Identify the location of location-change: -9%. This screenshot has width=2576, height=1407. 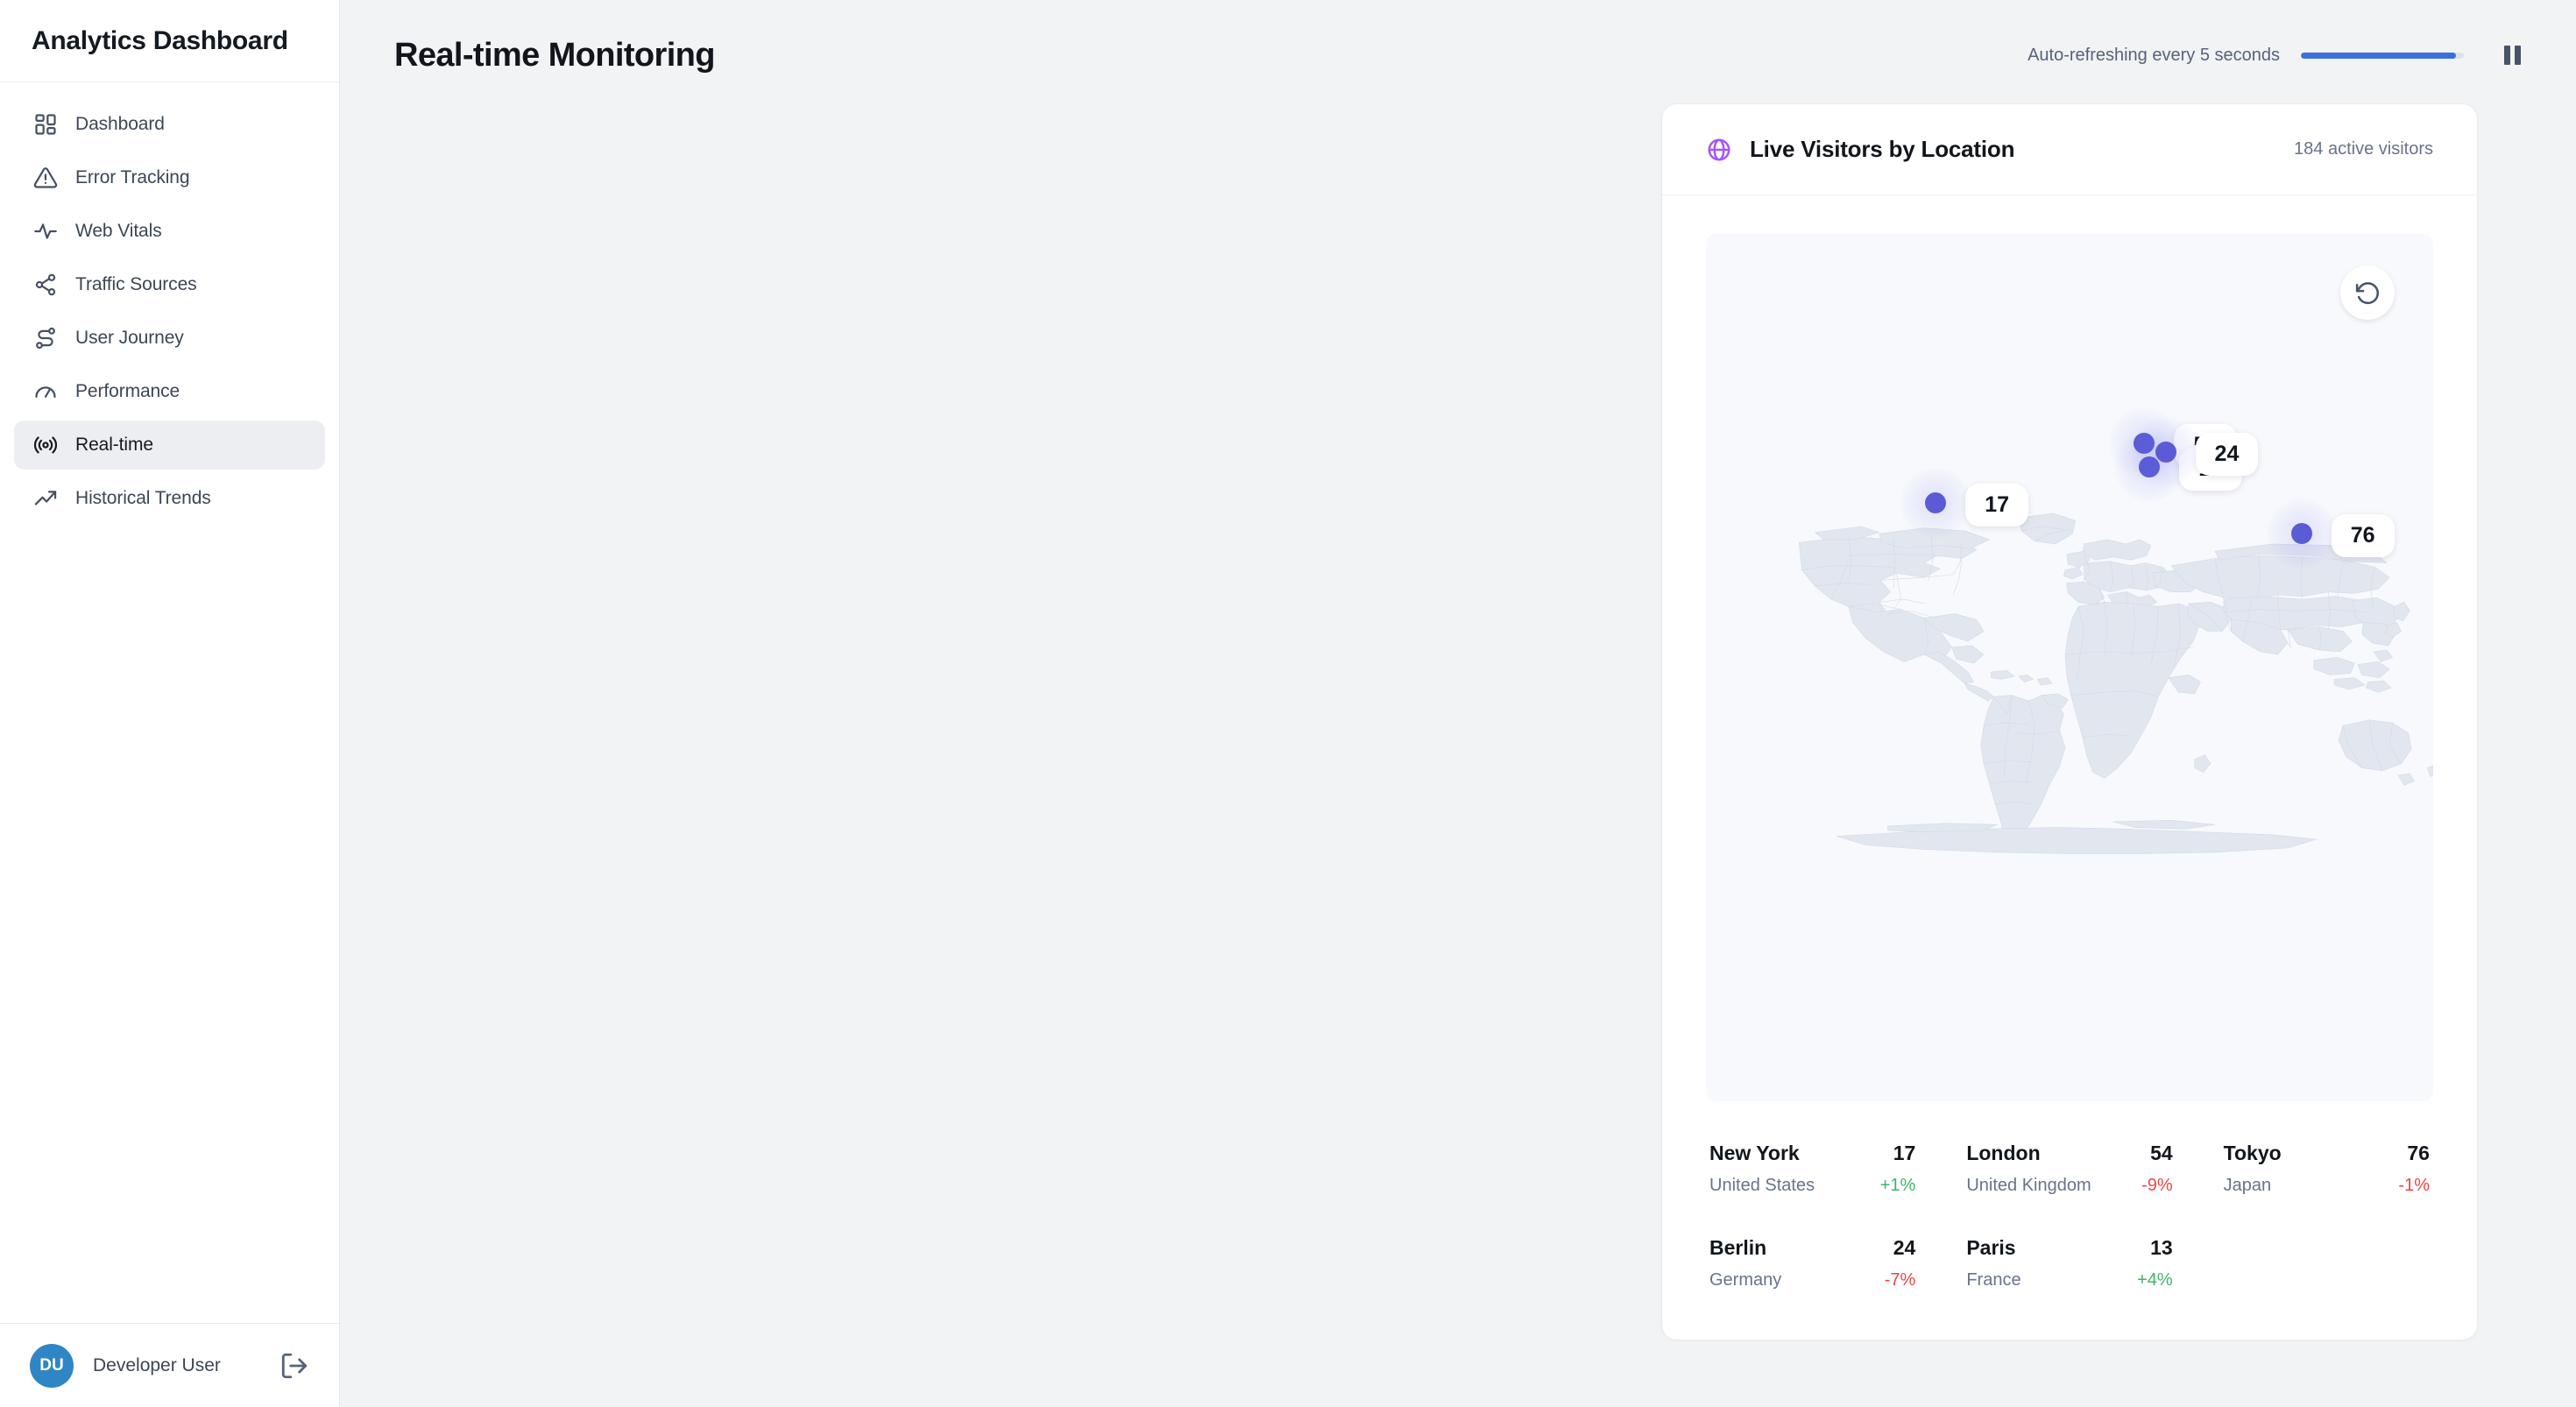
(2157, 1185).